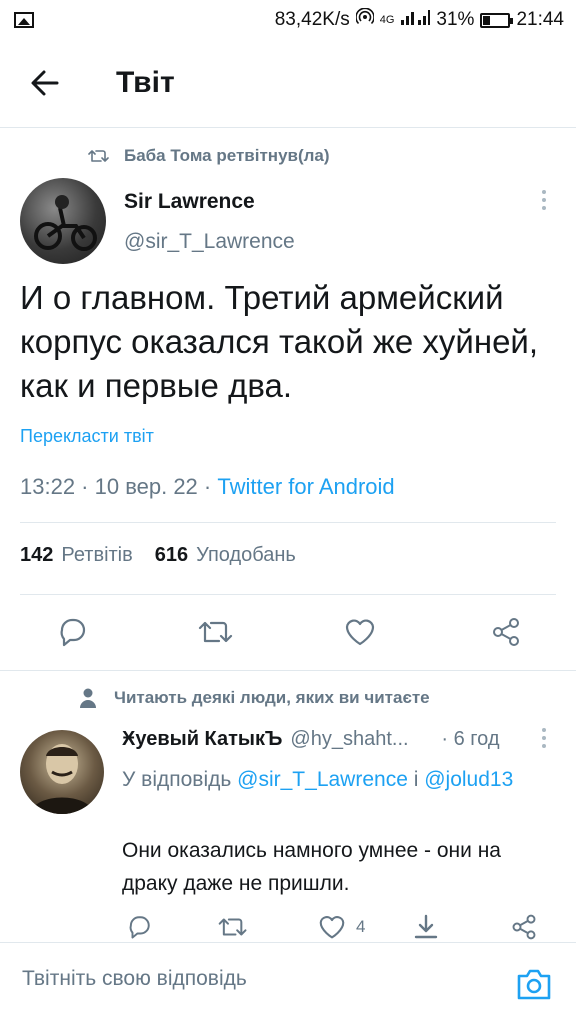 The width and height of the screenshot is (576, 1024). I want to click on retweets-label: Ретвітів, so click(97, 555).